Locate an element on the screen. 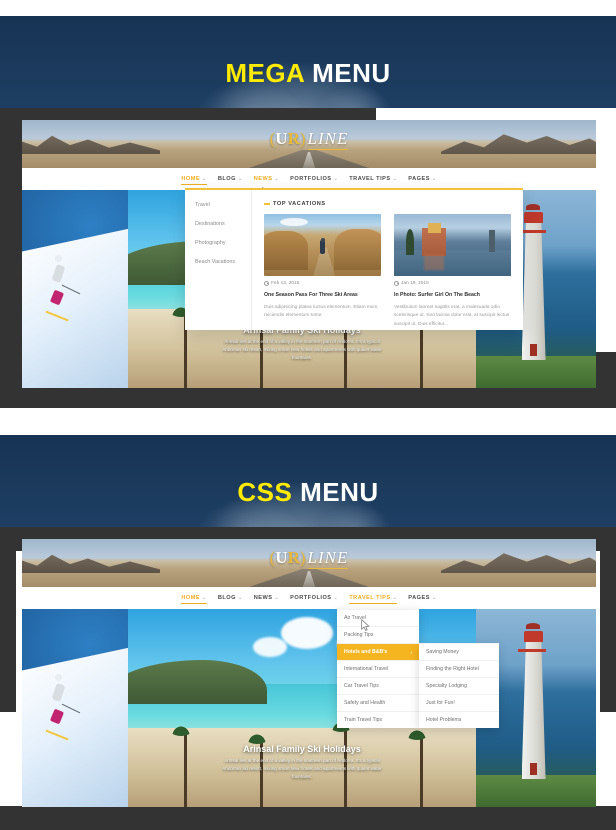  chevron-right-icon: › is located at coordinates (411, 652).